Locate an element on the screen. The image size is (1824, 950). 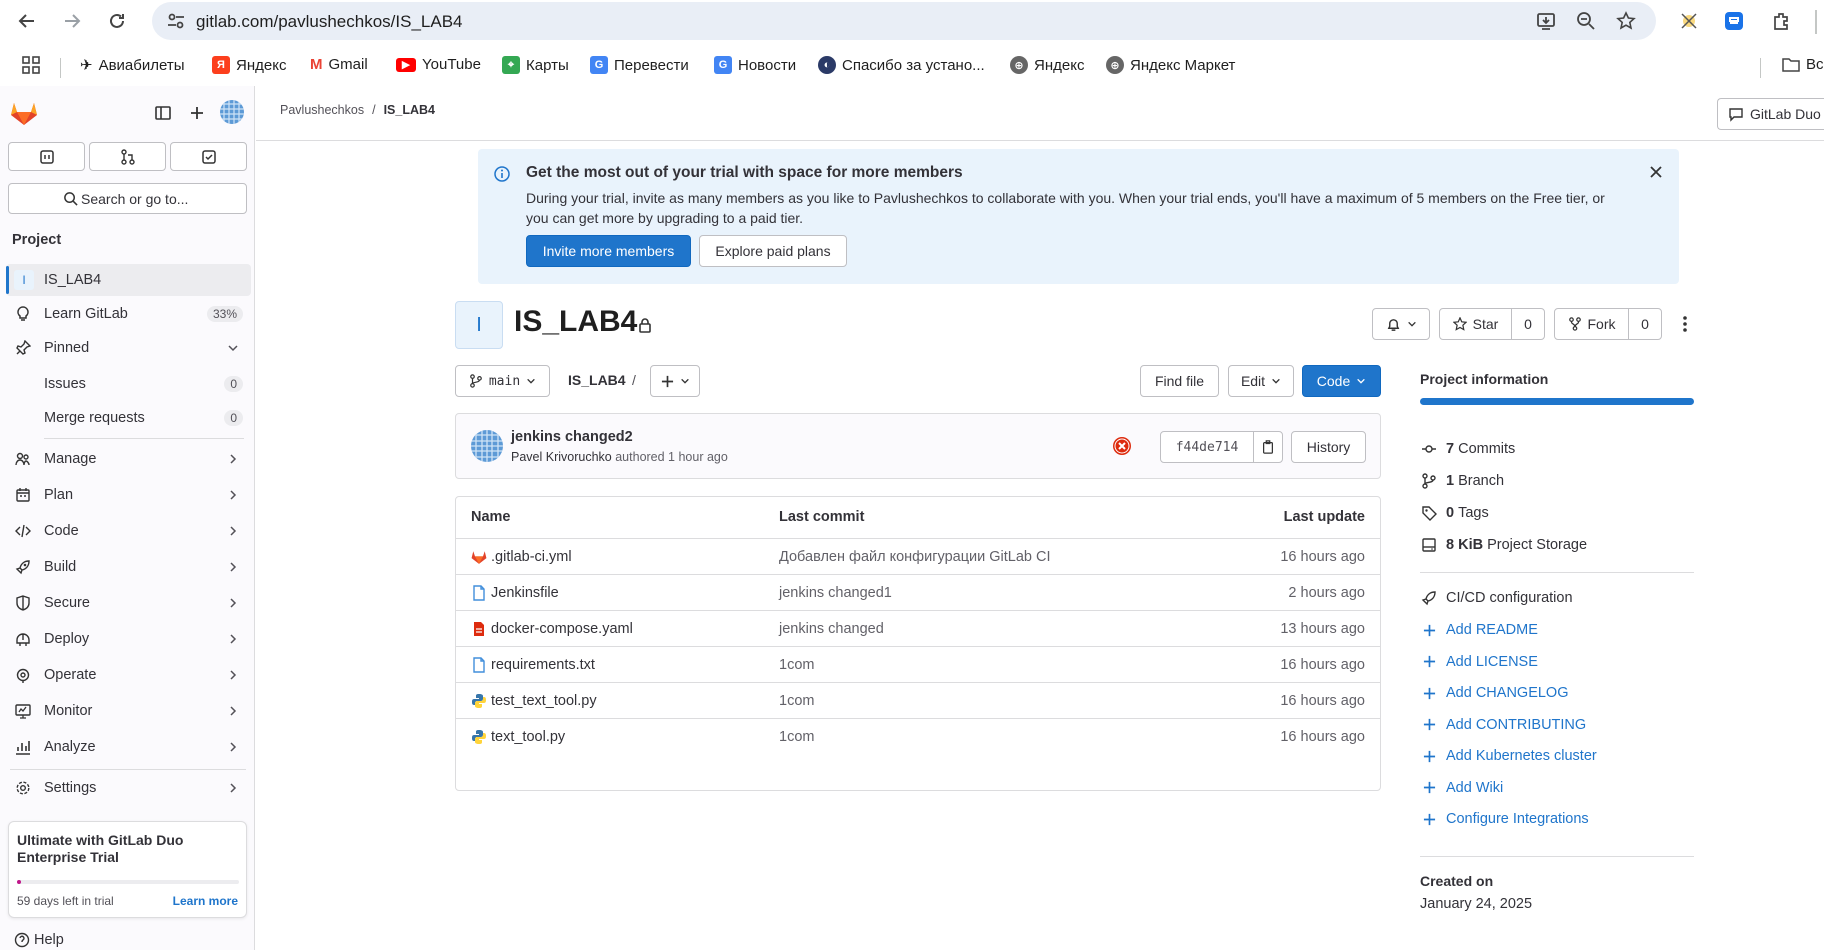
extensions-puzzle-icon is located at coordinates (1781, 21).